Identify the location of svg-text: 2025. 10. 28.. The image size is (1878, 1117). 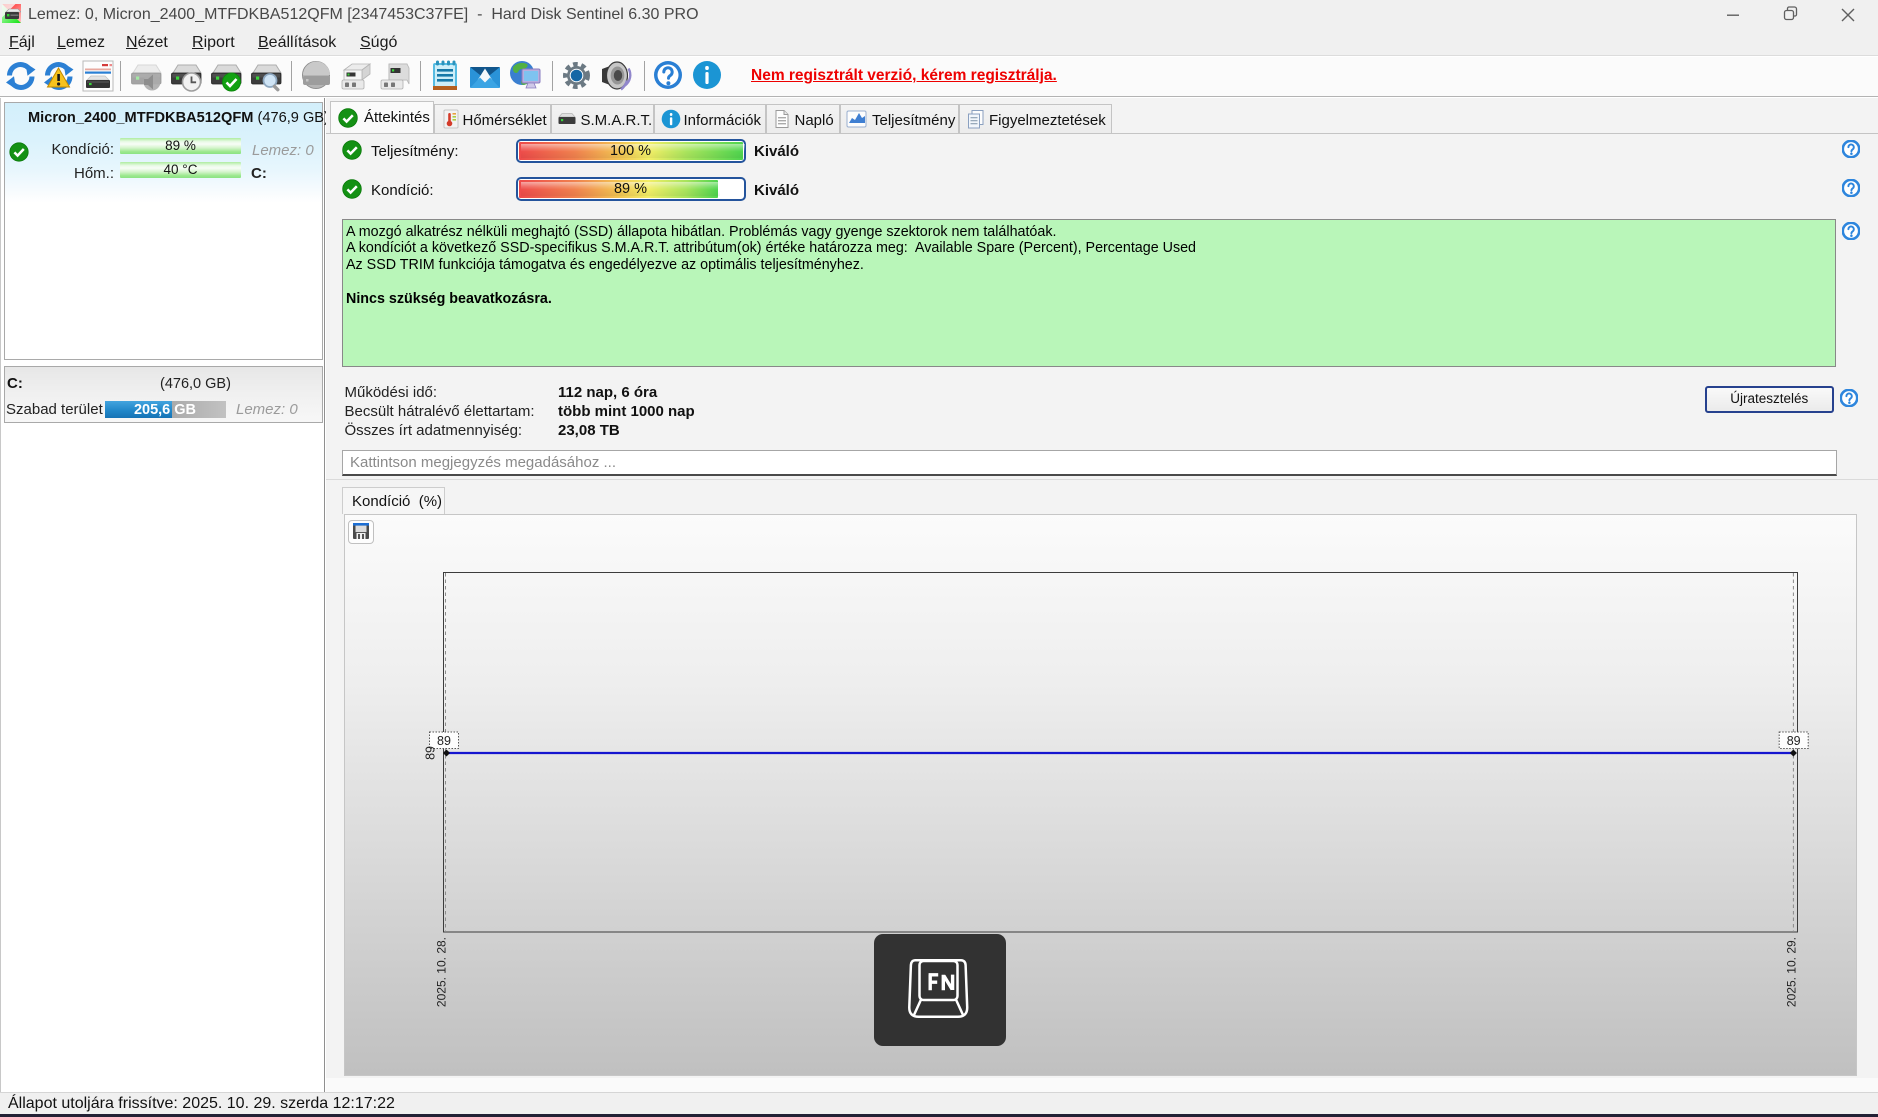
(441, 972).